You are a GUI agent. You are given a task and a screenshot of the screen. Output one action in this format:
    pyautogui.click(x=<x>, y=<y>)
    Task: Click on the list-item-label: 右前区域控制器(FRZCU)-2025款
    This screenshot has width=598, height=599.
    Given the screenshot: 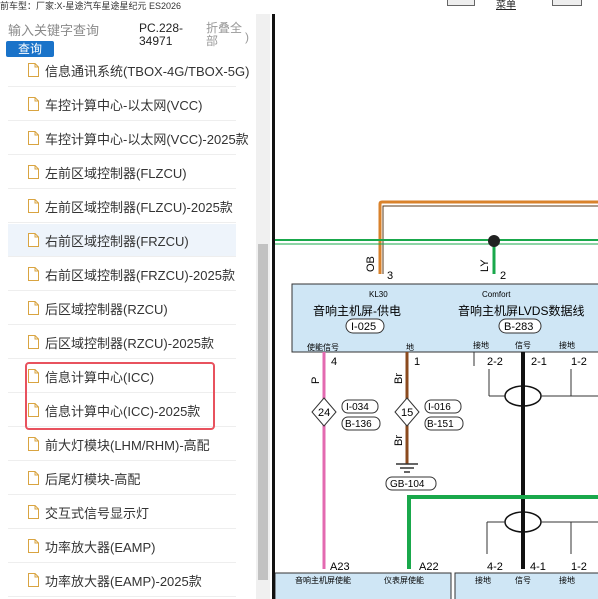 What is the action you would take?
    pyautogui.click(x=140, y=275)
    